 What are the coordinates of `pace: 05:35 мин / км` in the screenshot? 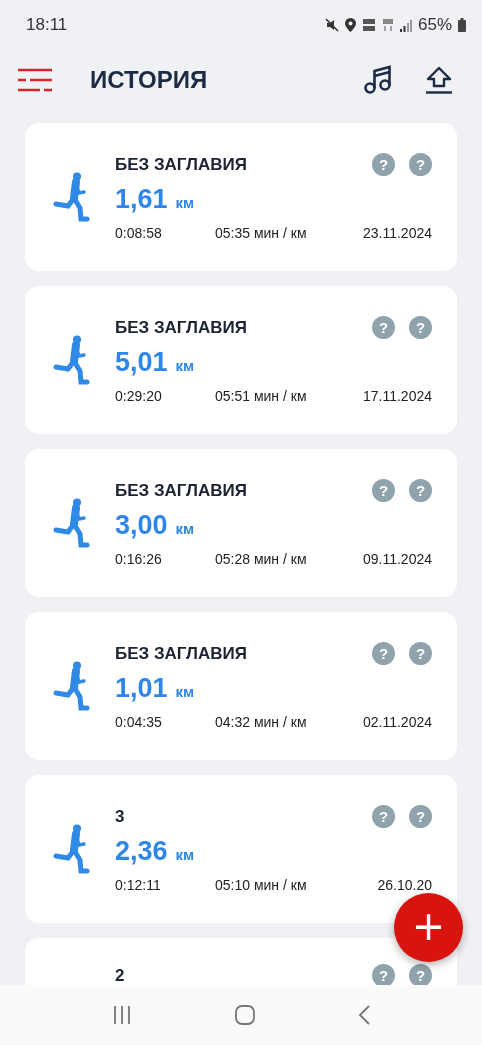 It's located at (261, 233).